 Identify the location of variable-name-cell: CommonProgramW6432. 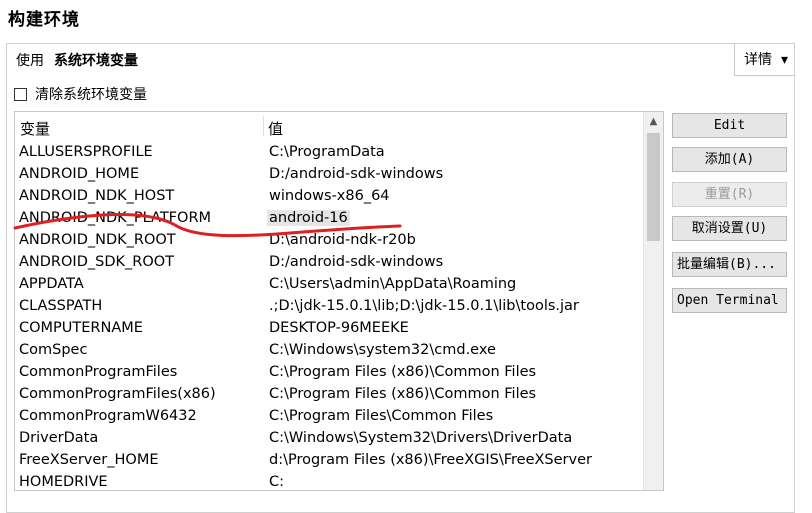
(108, 416).